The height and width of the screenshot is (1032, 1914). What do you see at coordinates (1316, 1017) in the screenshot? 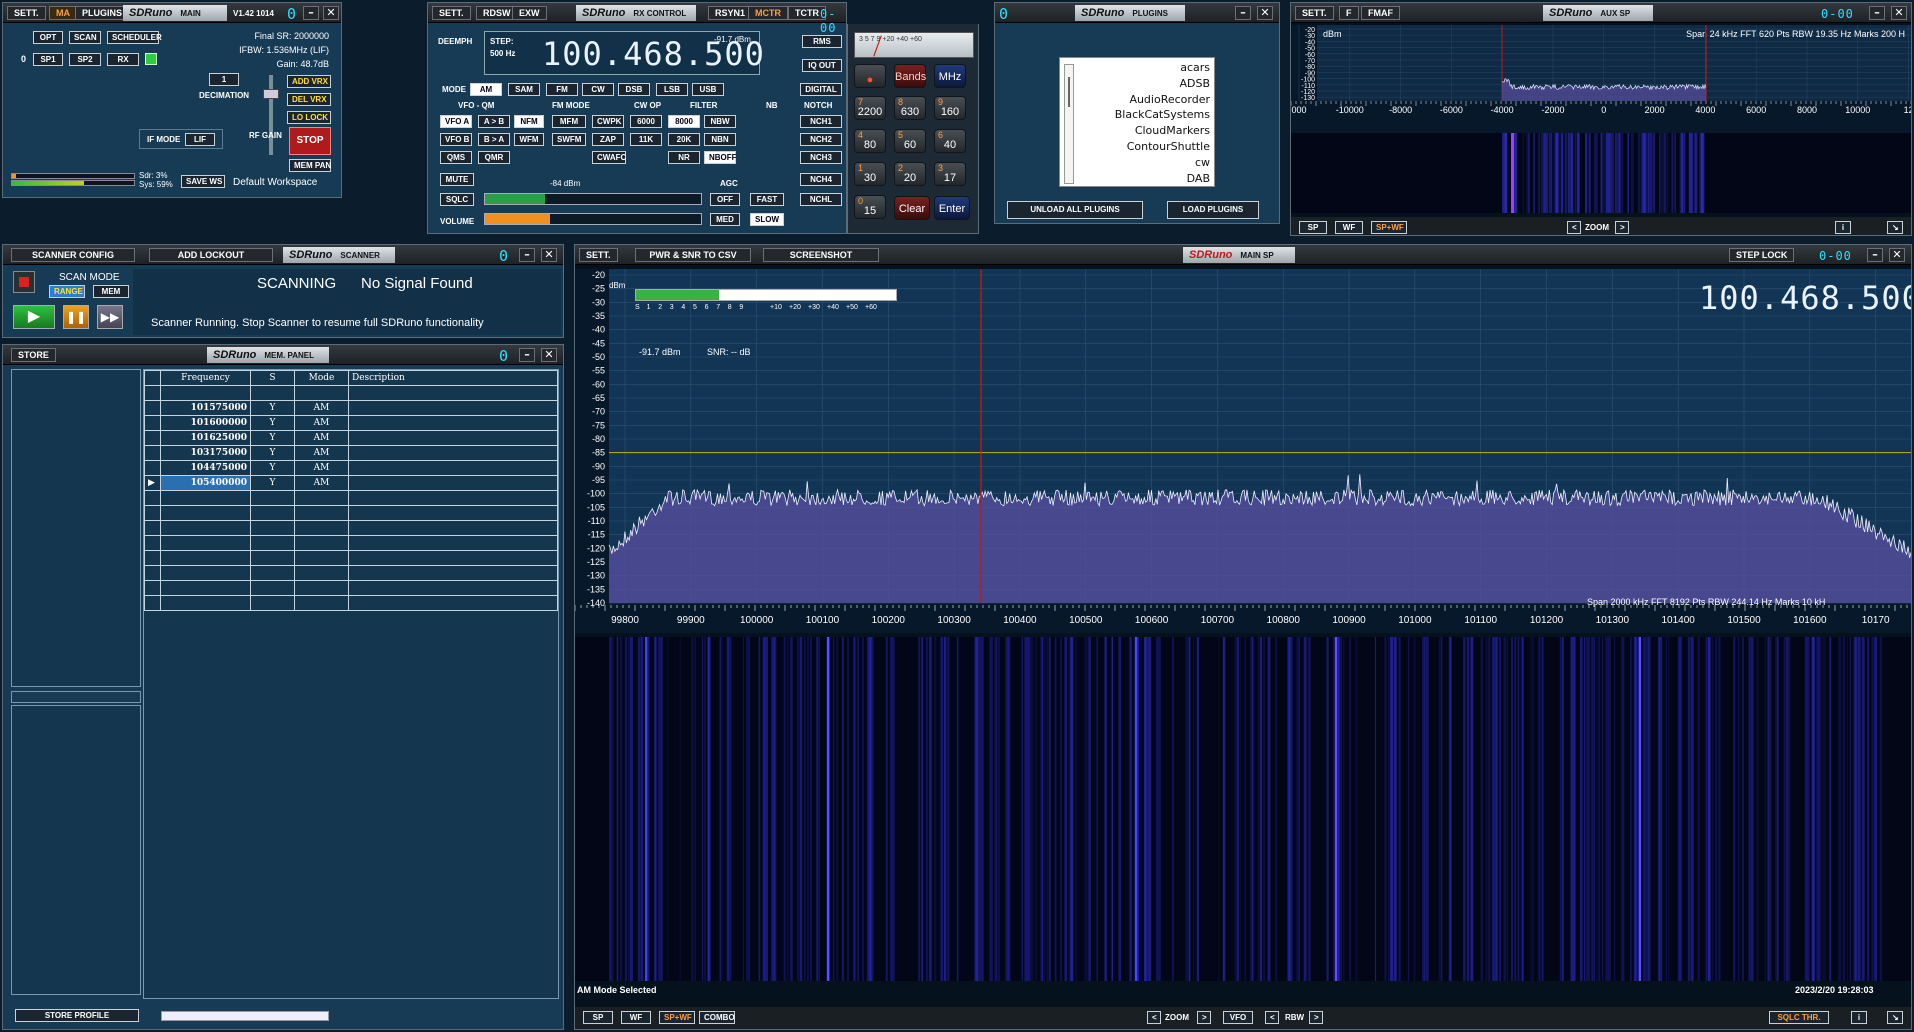
I see `rbw-up-button: >` at bounding box center [1316, 1017].